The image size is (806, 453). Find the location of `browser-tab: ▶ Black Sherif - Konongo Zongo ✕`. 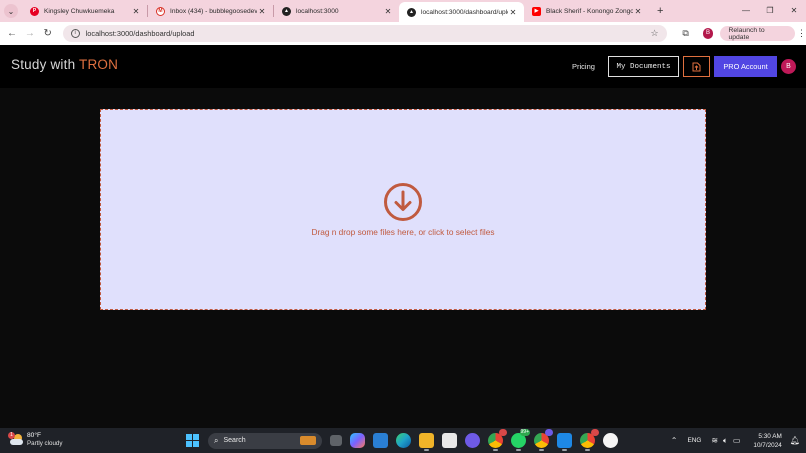

browser-tab: ▶ Black Sherif - Konongo Zongo ✕ is located at coordinates (586, 11).